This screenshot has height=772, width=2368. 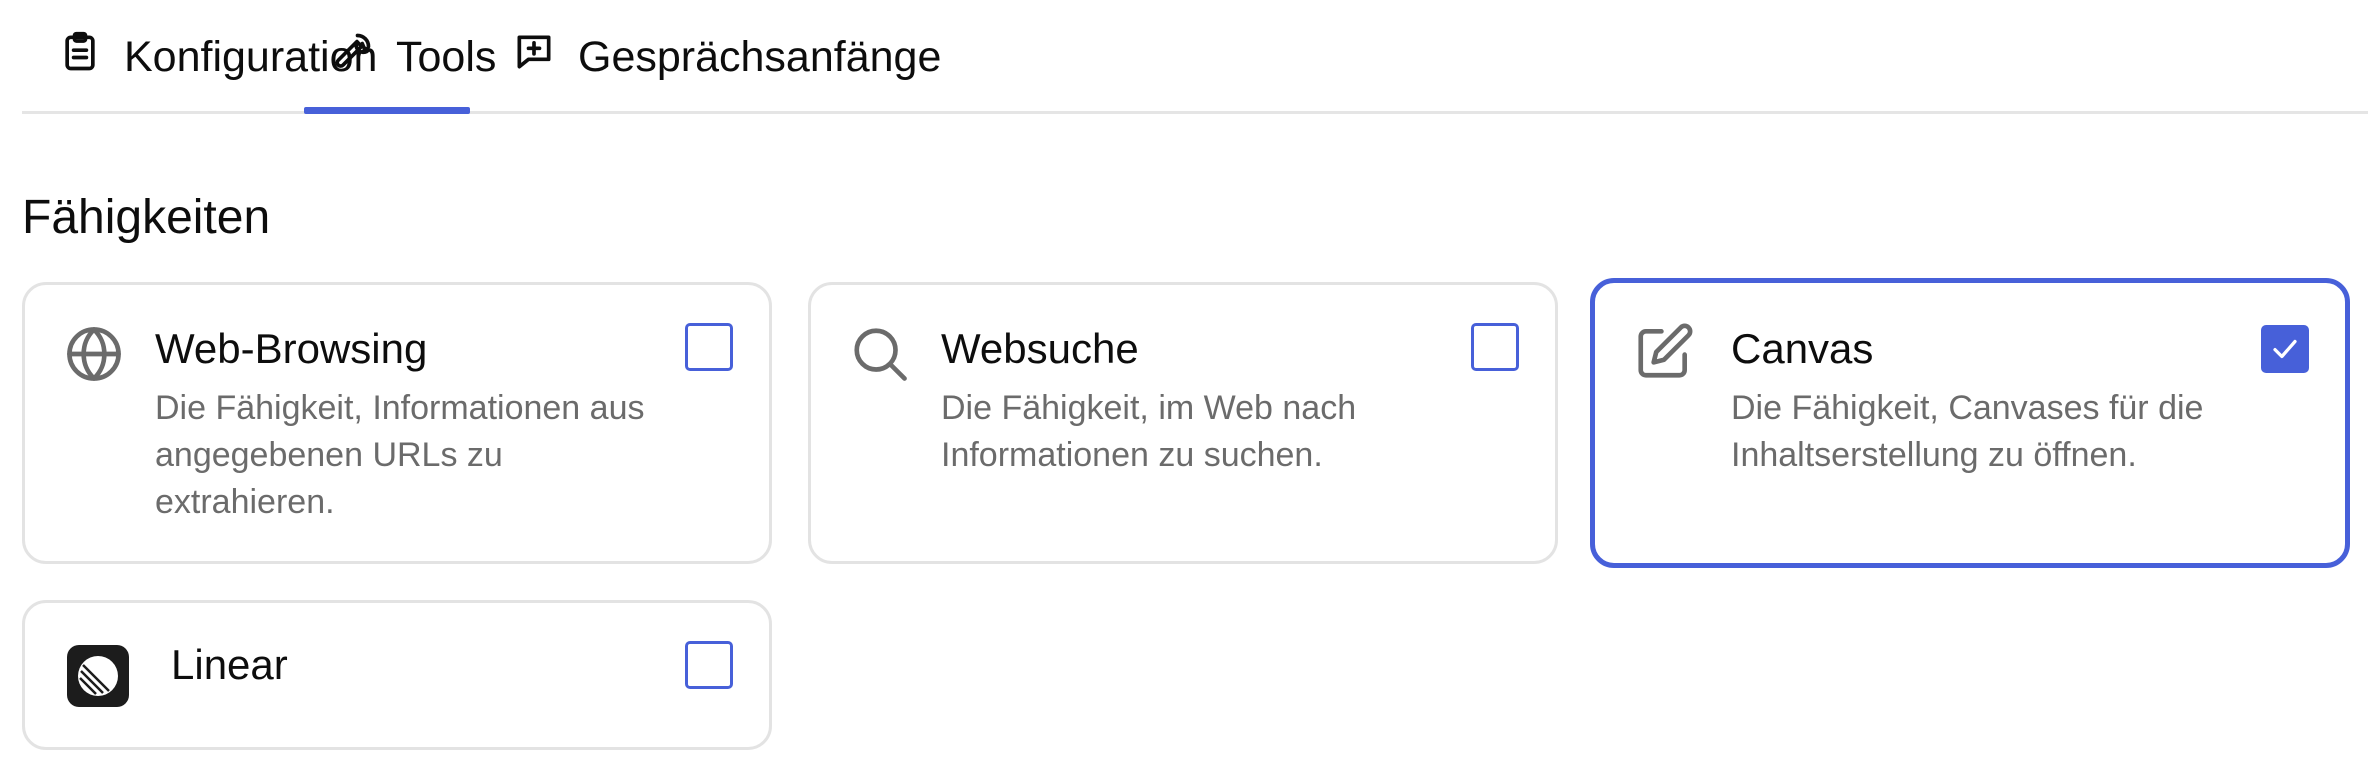 I want to click on message-plus-icon, so click(x=534, y=57).